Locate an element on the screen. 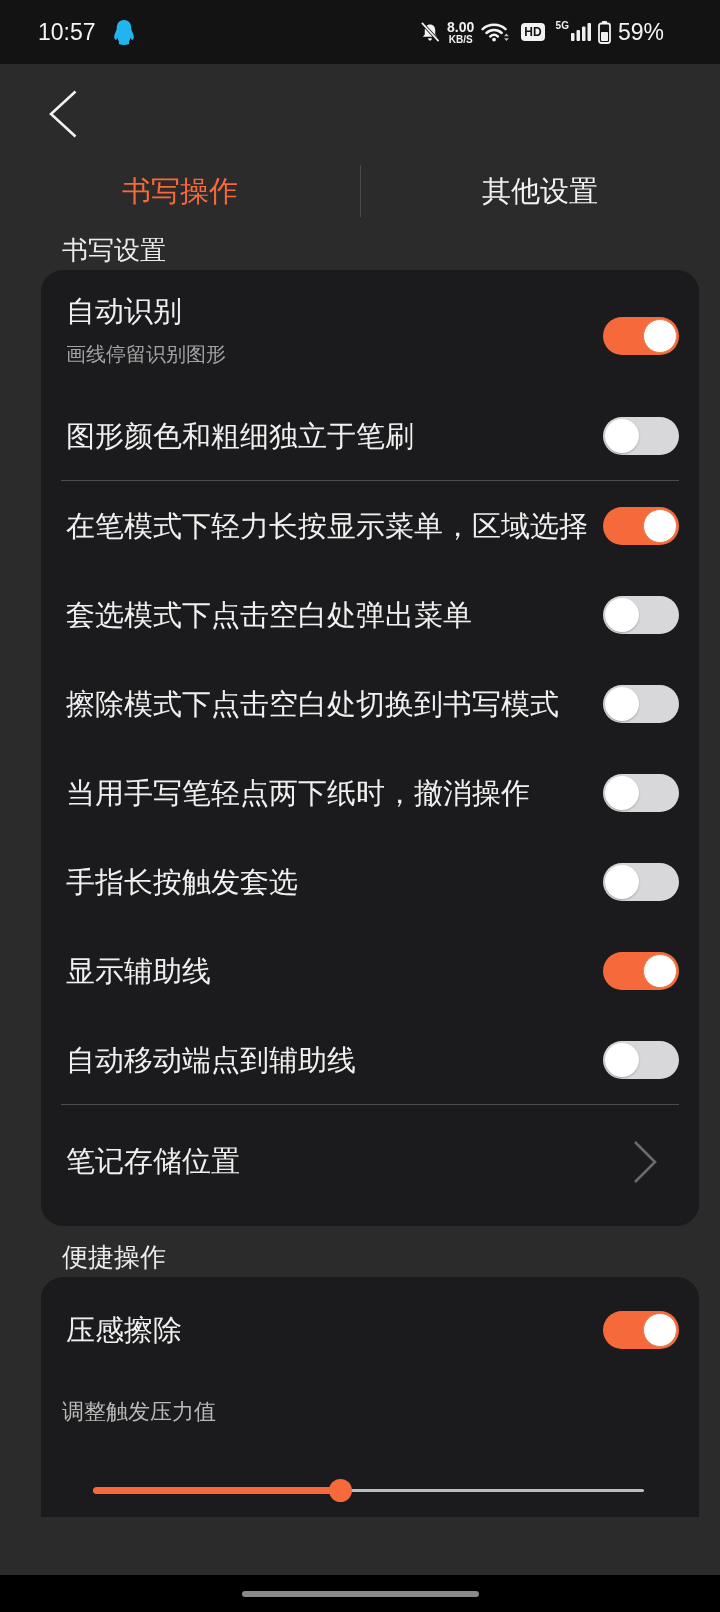  slider-track is located at coordinates (368, 1490).